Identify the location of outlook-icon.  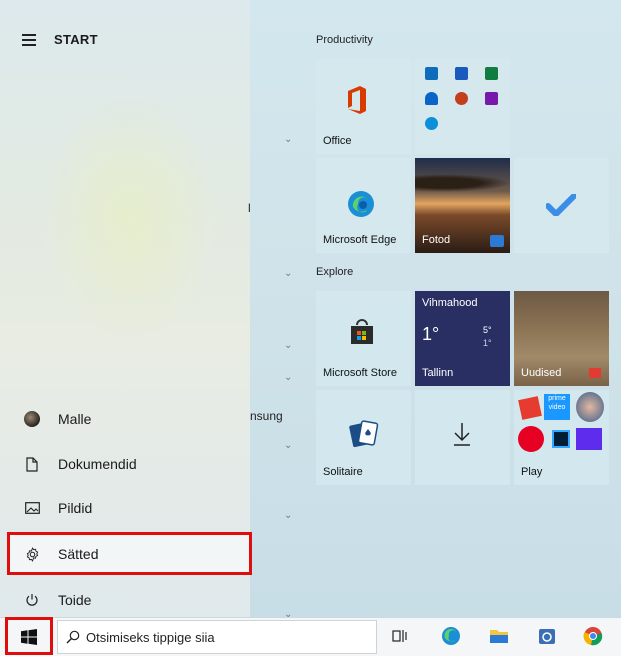
(431, 73).